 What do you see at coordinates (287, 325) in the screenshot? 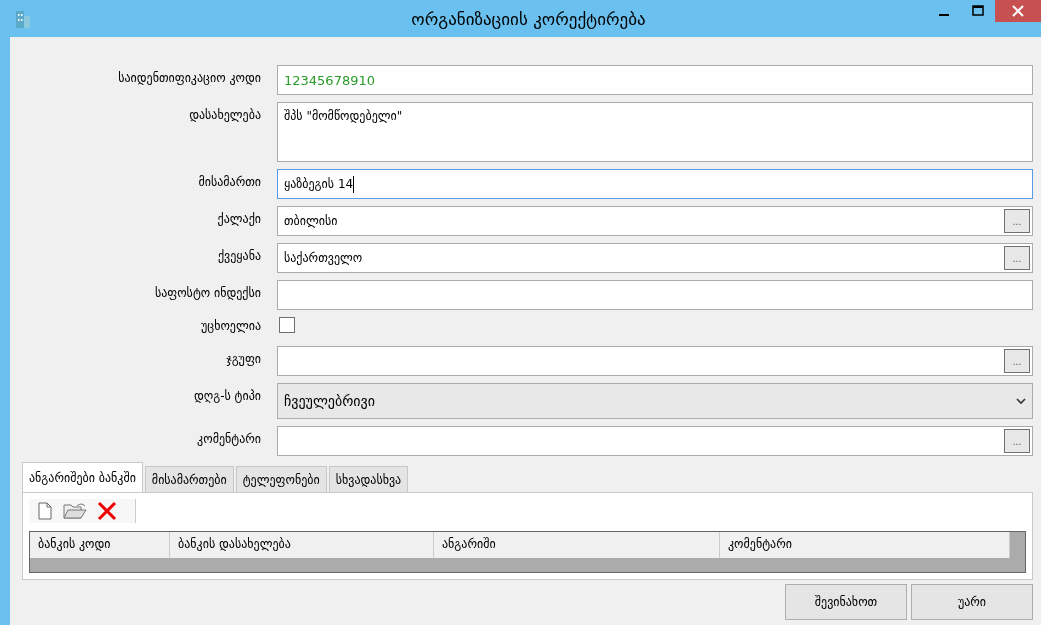
I see `checkbox` at bounding box center [287, 325].